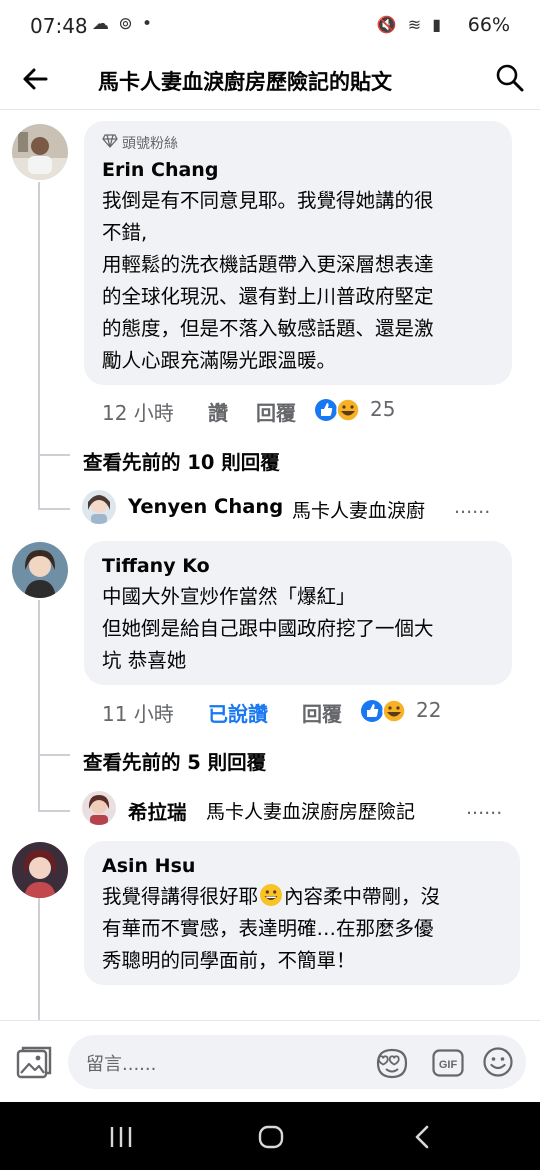 This screenshot has height=1170, width=540. What do you see at coordinates (268, 628) in the screenshot?
I see `comment-text: 中國大外宣炒作當然「爆紅」 但她倒是給自己跟中國政府挖了一個大 坑 恭喜她` at bounding box center [268, 628].